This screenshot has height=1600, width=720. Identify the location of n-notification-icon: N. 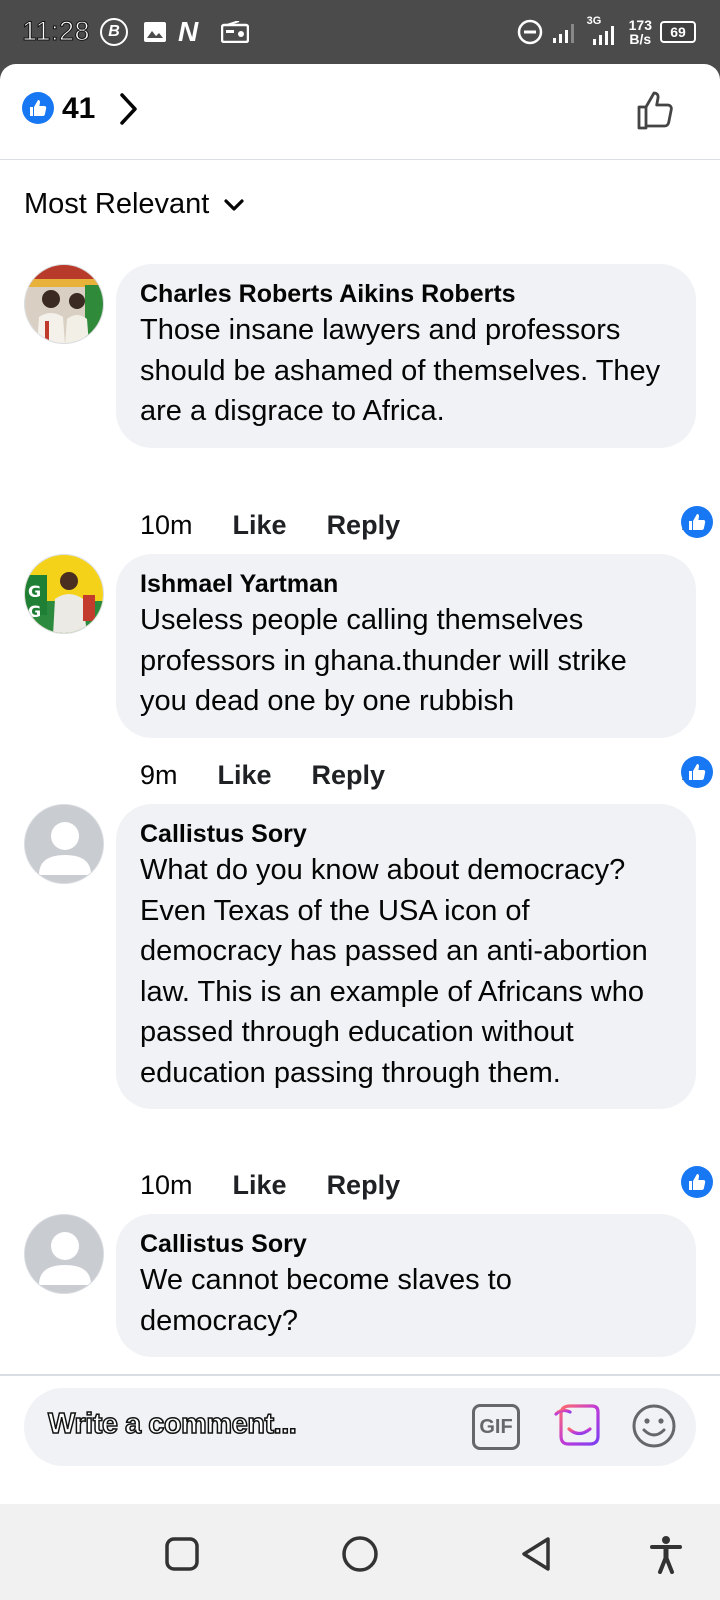
(188, 31).